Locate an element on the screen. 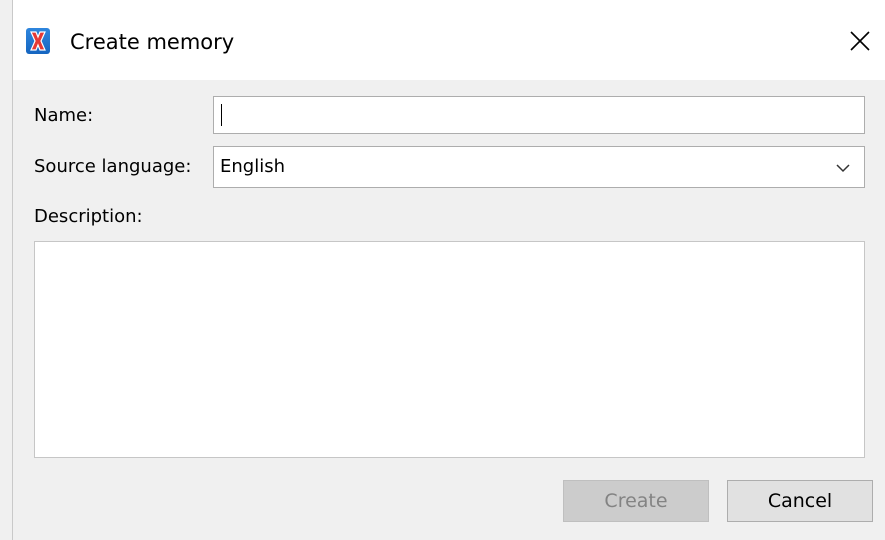  x-logo-icon is located at coordinates (38, 41).